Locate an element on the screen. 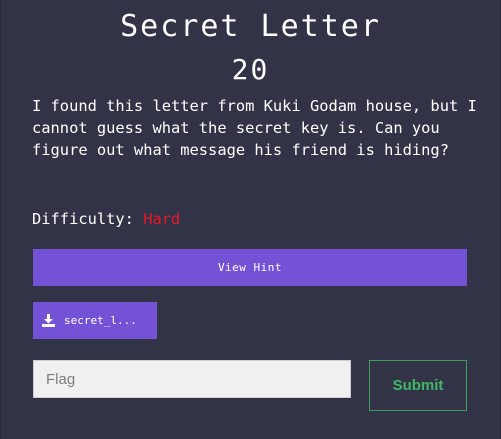 The image size is (501, 439). challenge-title: Secret Letter is located at coordinates (250, 26).